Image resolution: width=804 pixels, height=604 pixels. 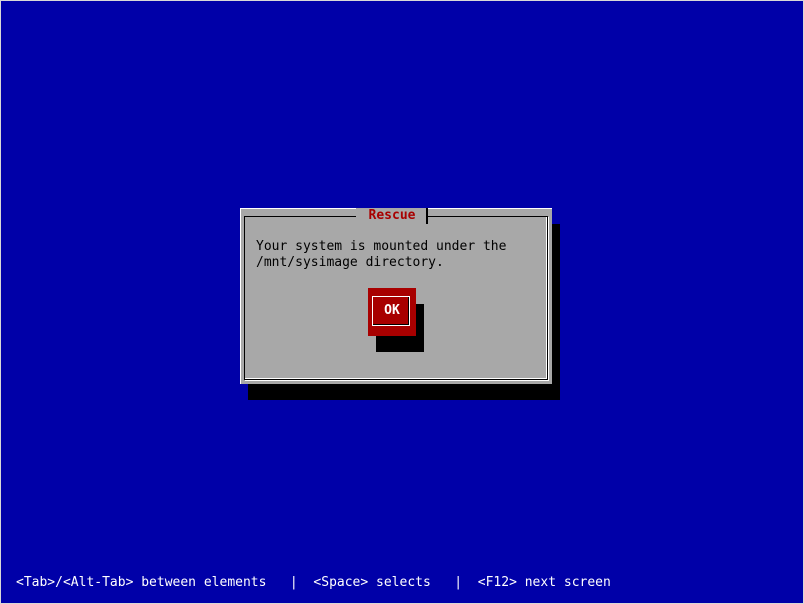 I want to click on ok-button: OK, so click(x=392, y=312).